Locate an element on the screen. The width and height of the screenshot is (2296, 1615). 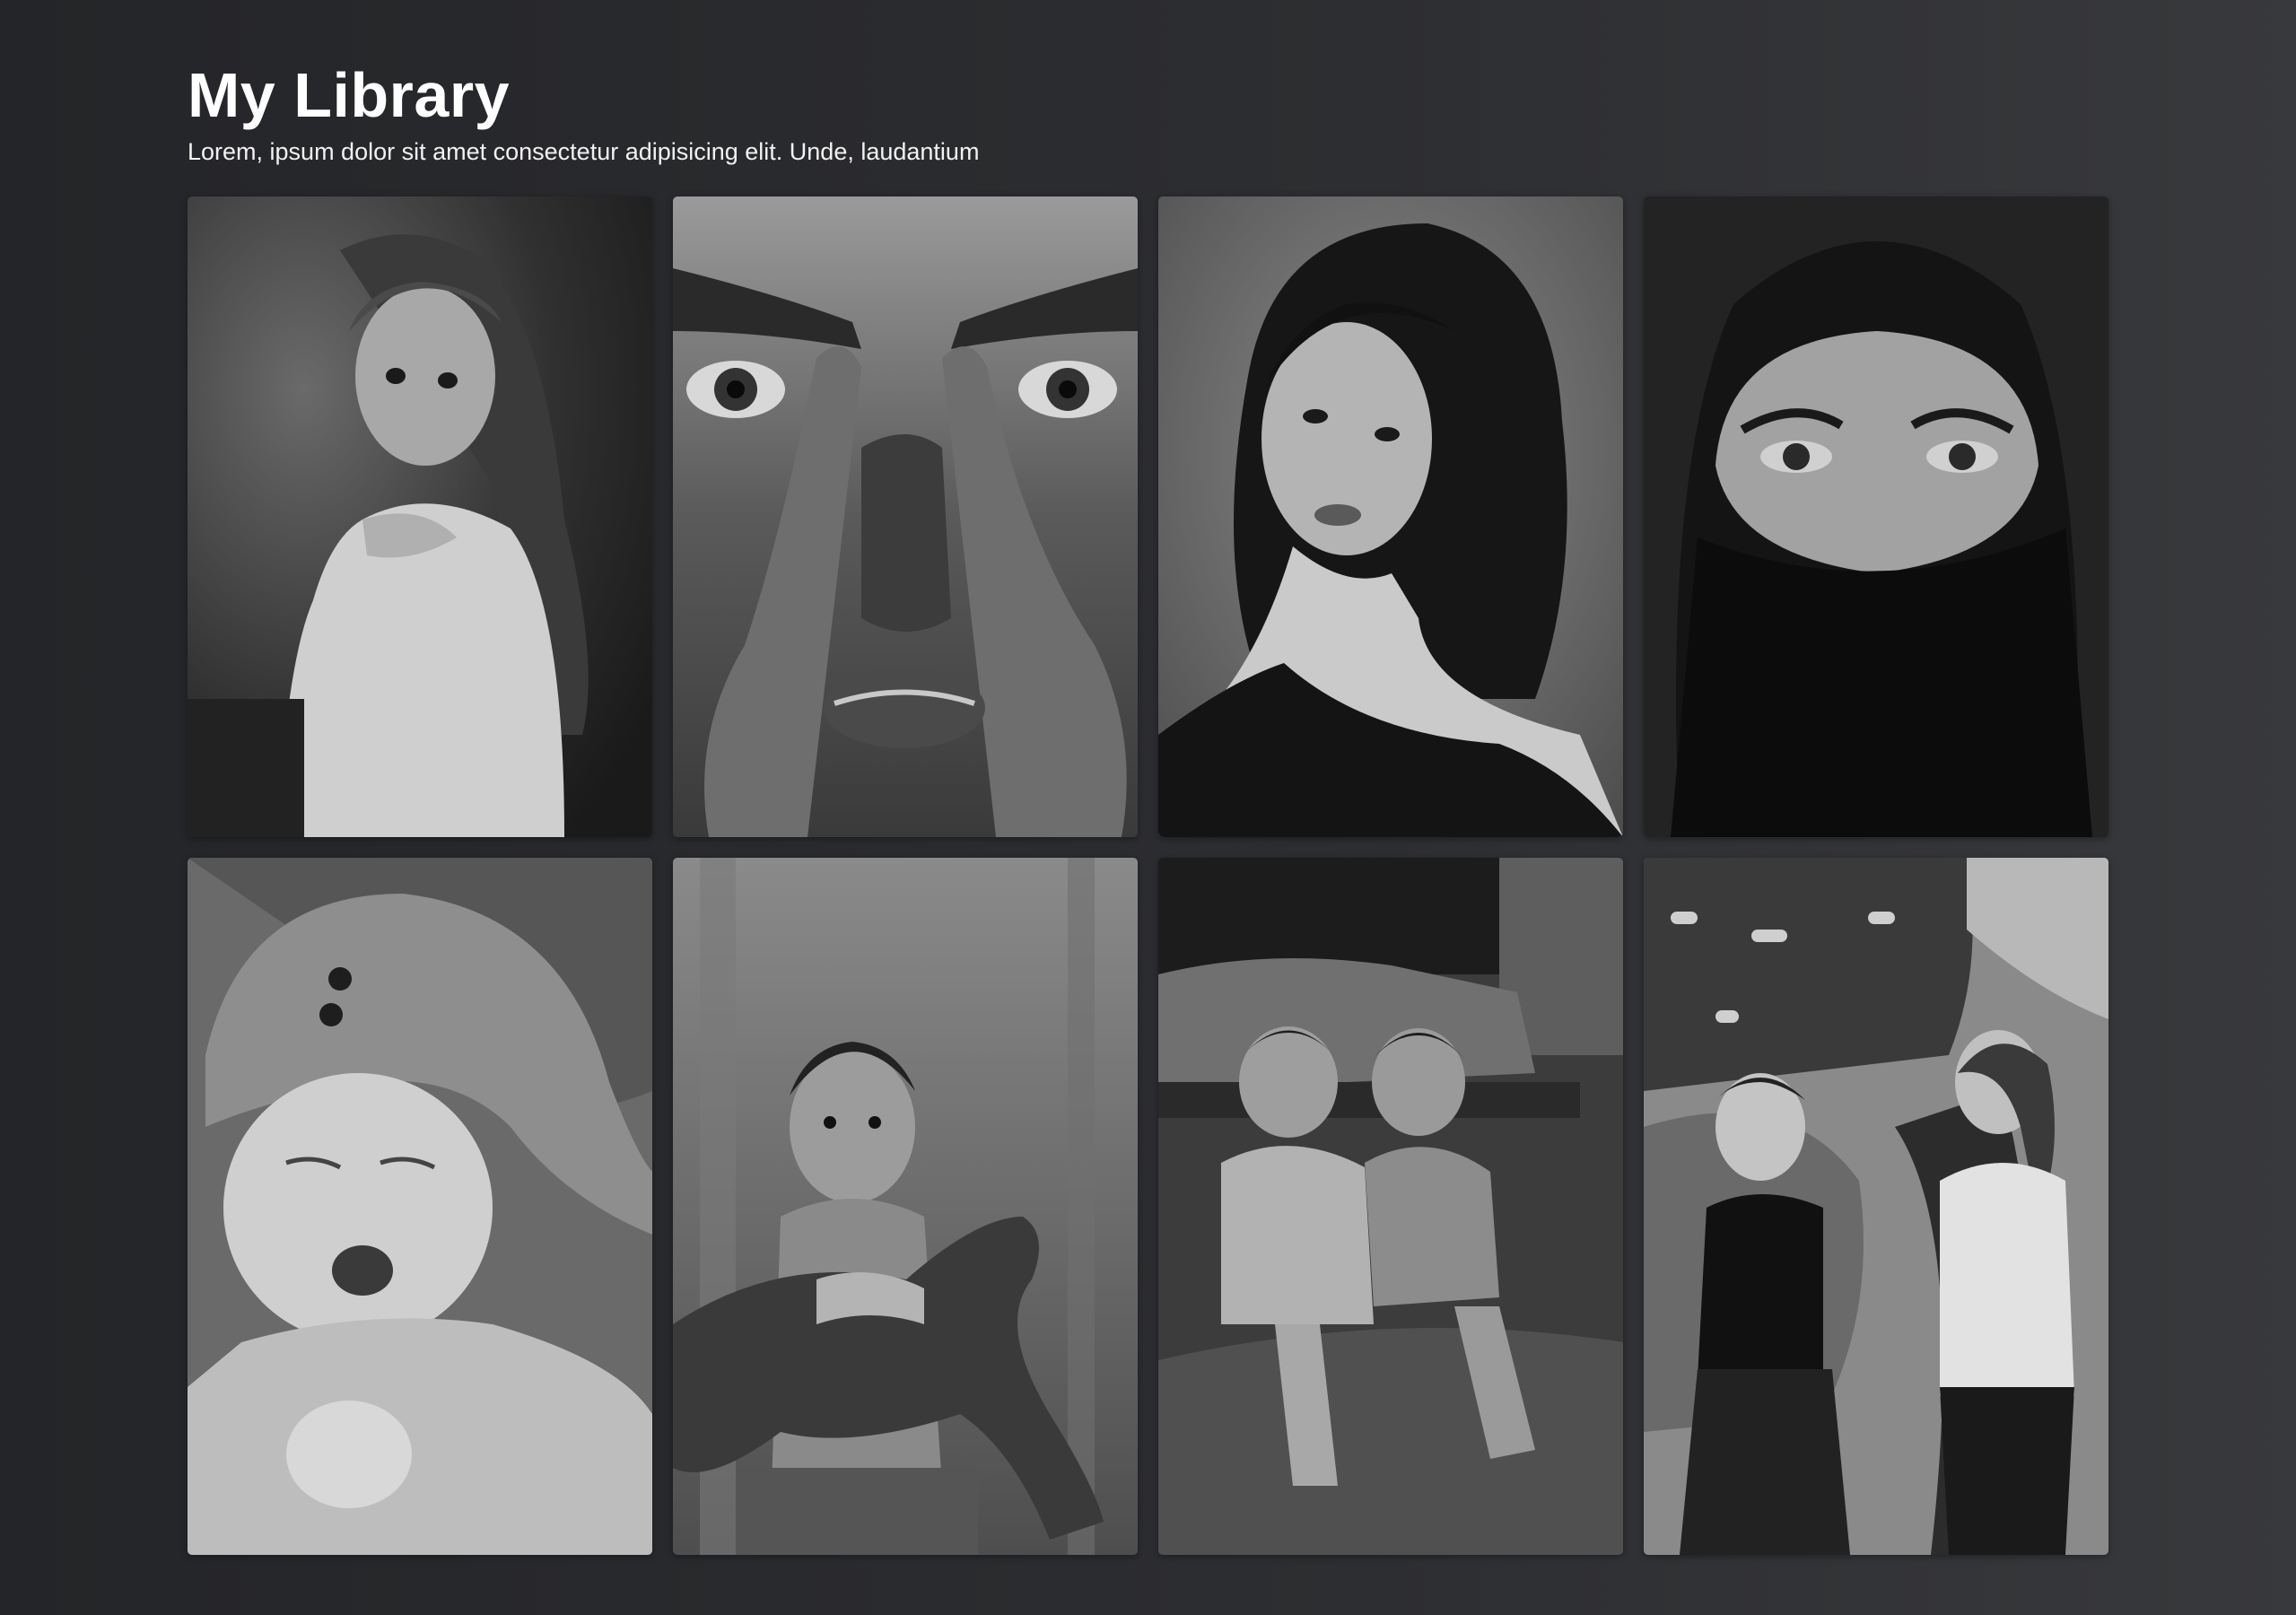
photo-boy-with-goat is located at coordinates (906, 1206).